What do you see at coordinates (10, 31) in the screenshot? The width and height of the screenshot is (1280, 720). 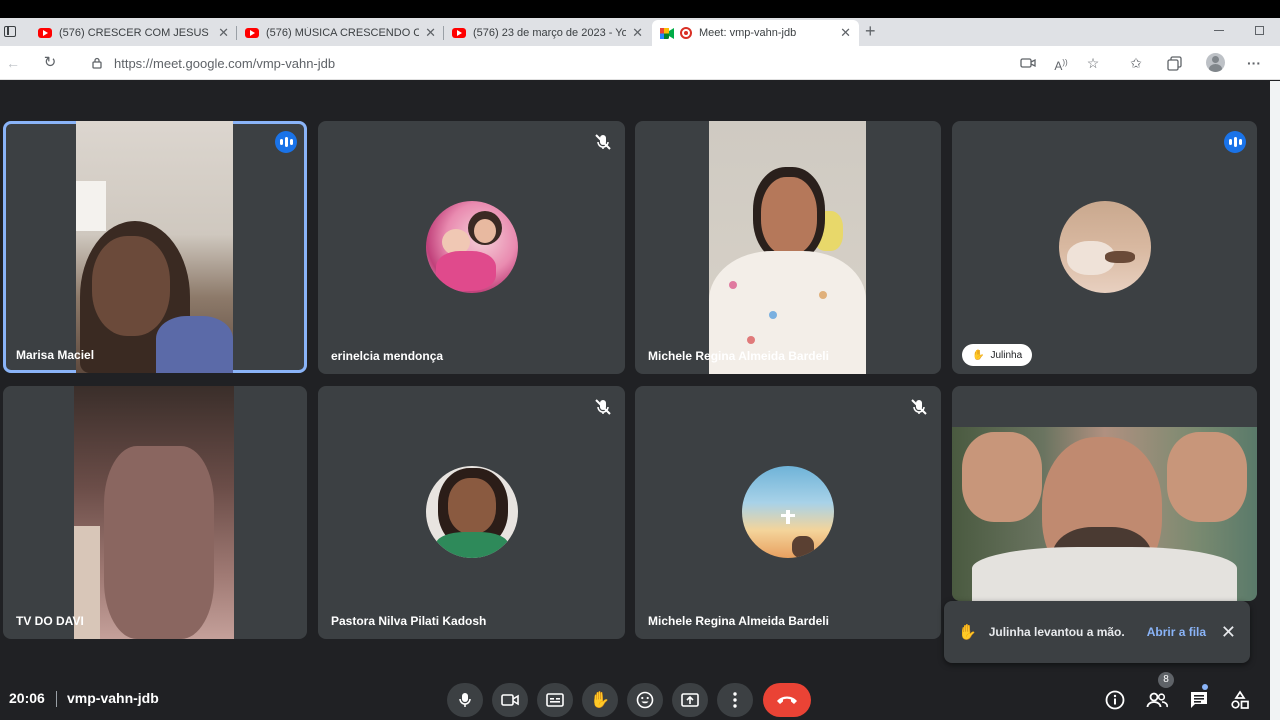 I see `tab-actions-icon` at bounding box center [10, 31].